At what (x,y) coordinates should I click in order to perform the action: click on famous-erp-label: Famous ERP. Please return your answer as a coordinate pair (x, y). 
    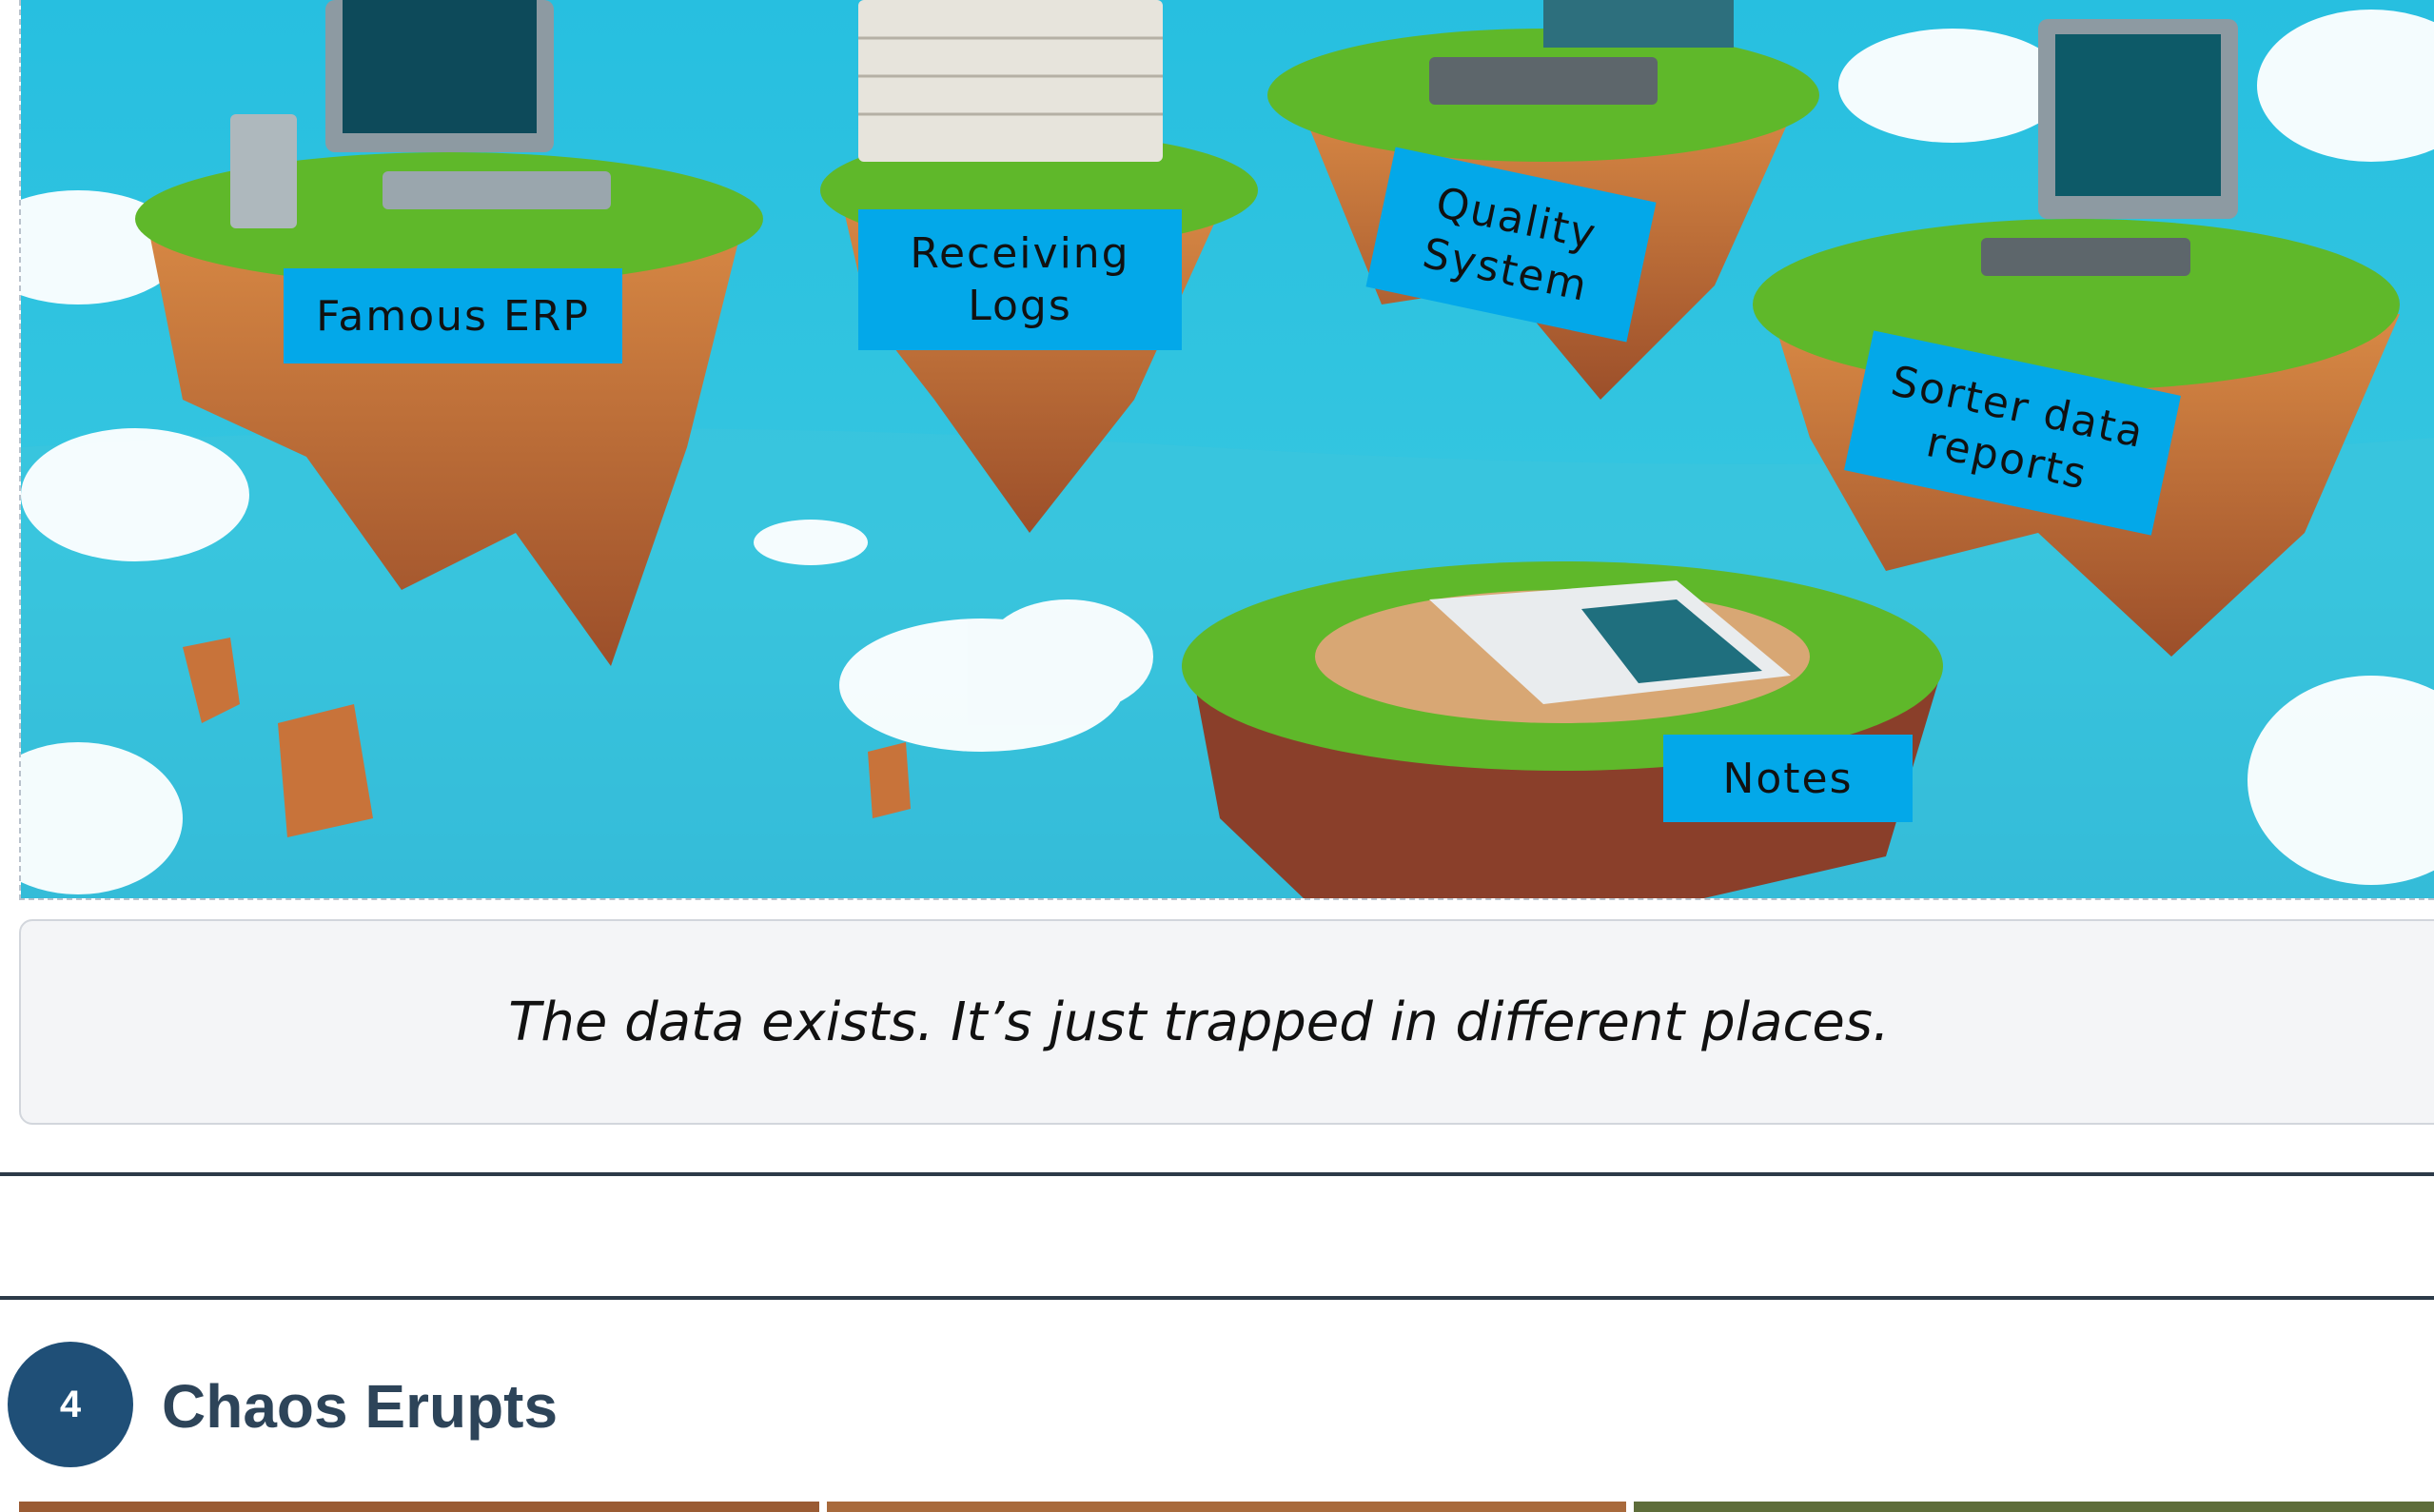
    Looking at the image, I should click on (453, 315).